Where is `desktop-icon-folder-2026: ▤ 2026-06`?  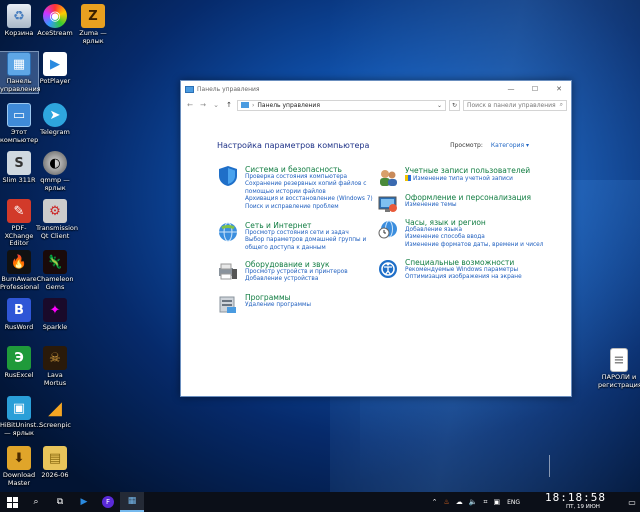 desktop-icon-folder-2026: ▤ 2026-06 is located at coordinates (55, 463).